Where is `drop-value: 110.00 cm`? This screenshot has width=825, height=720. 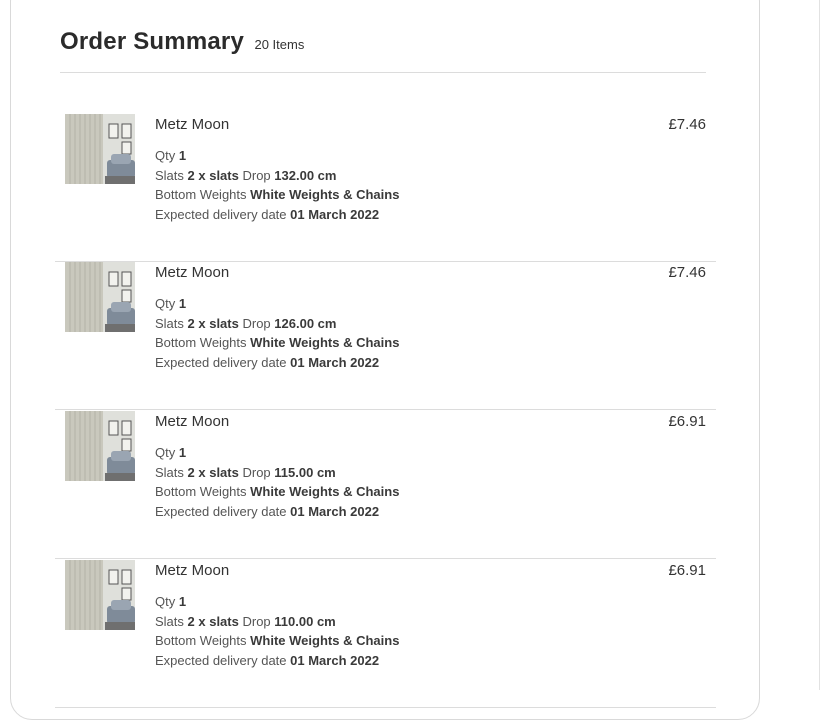
drop-value: 110.00 cm is located at coordinates (305, 621).